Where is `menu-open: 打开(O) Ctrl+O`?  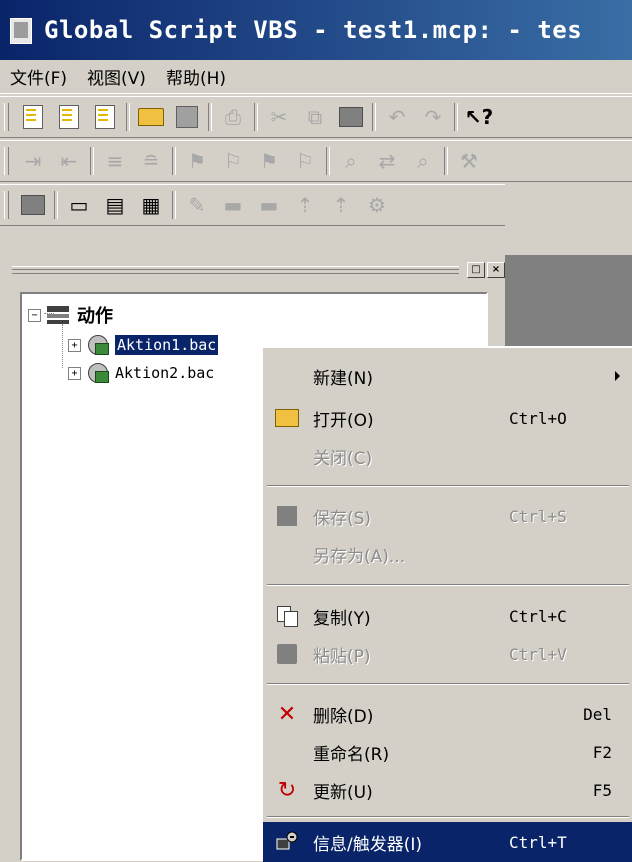 menu-open: 打开(O) Ctrl+O is located at coordinates (447, 418).